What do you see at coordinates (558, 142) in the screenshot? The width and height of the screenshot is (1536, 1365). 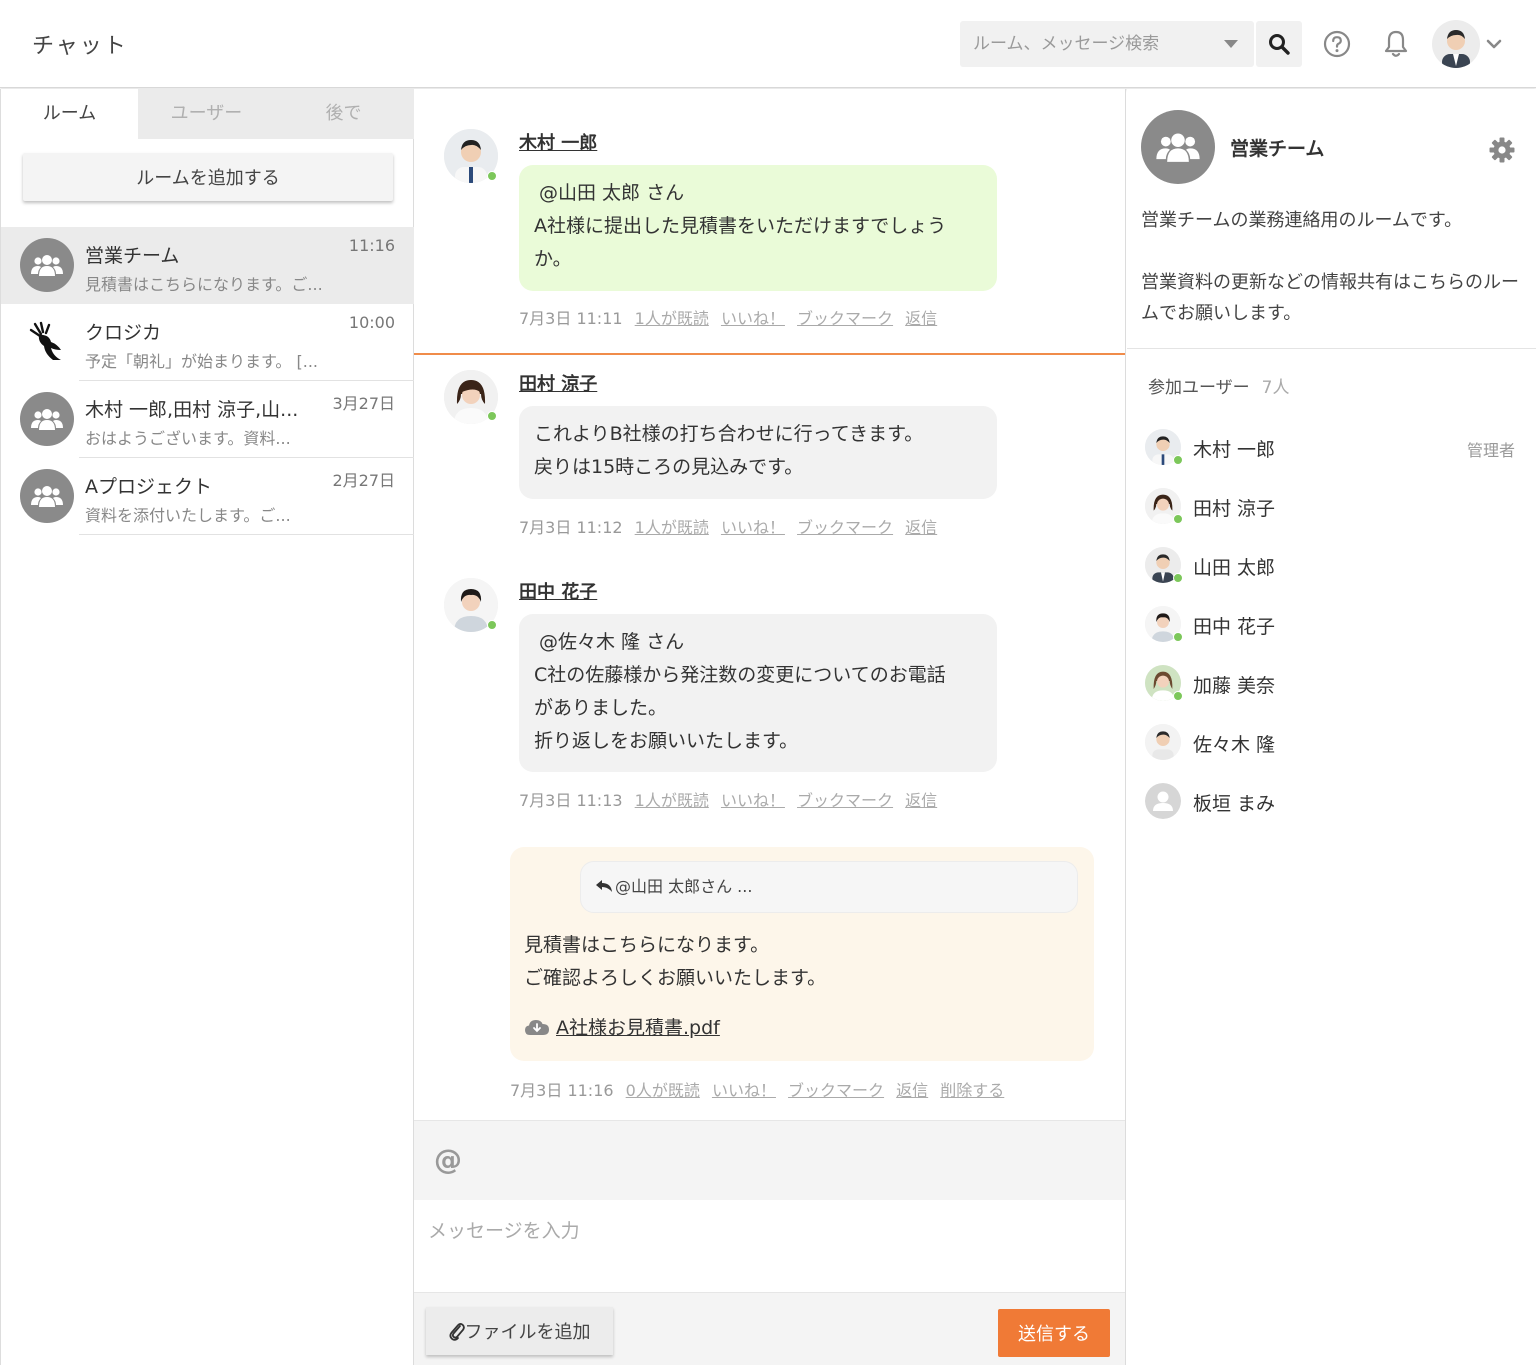 I see `message-author: 木村 一郎` at bounding box center [558, 142].